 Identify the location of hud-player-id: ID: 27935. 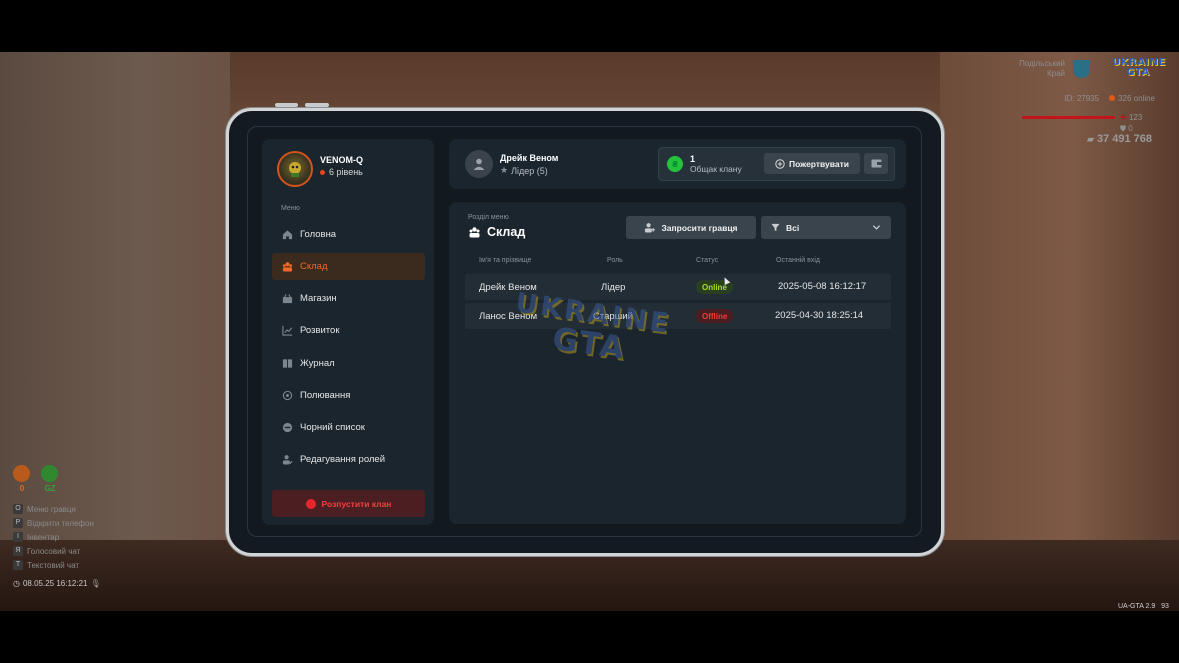
(1082, 98).